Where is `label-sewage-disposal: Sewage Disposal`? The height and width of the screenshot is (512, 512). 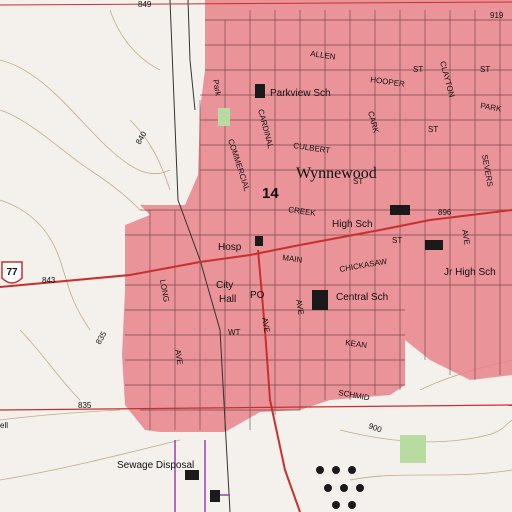
label-sewage-disposal: Sewage Disposal is located at coordinates (155, 465).